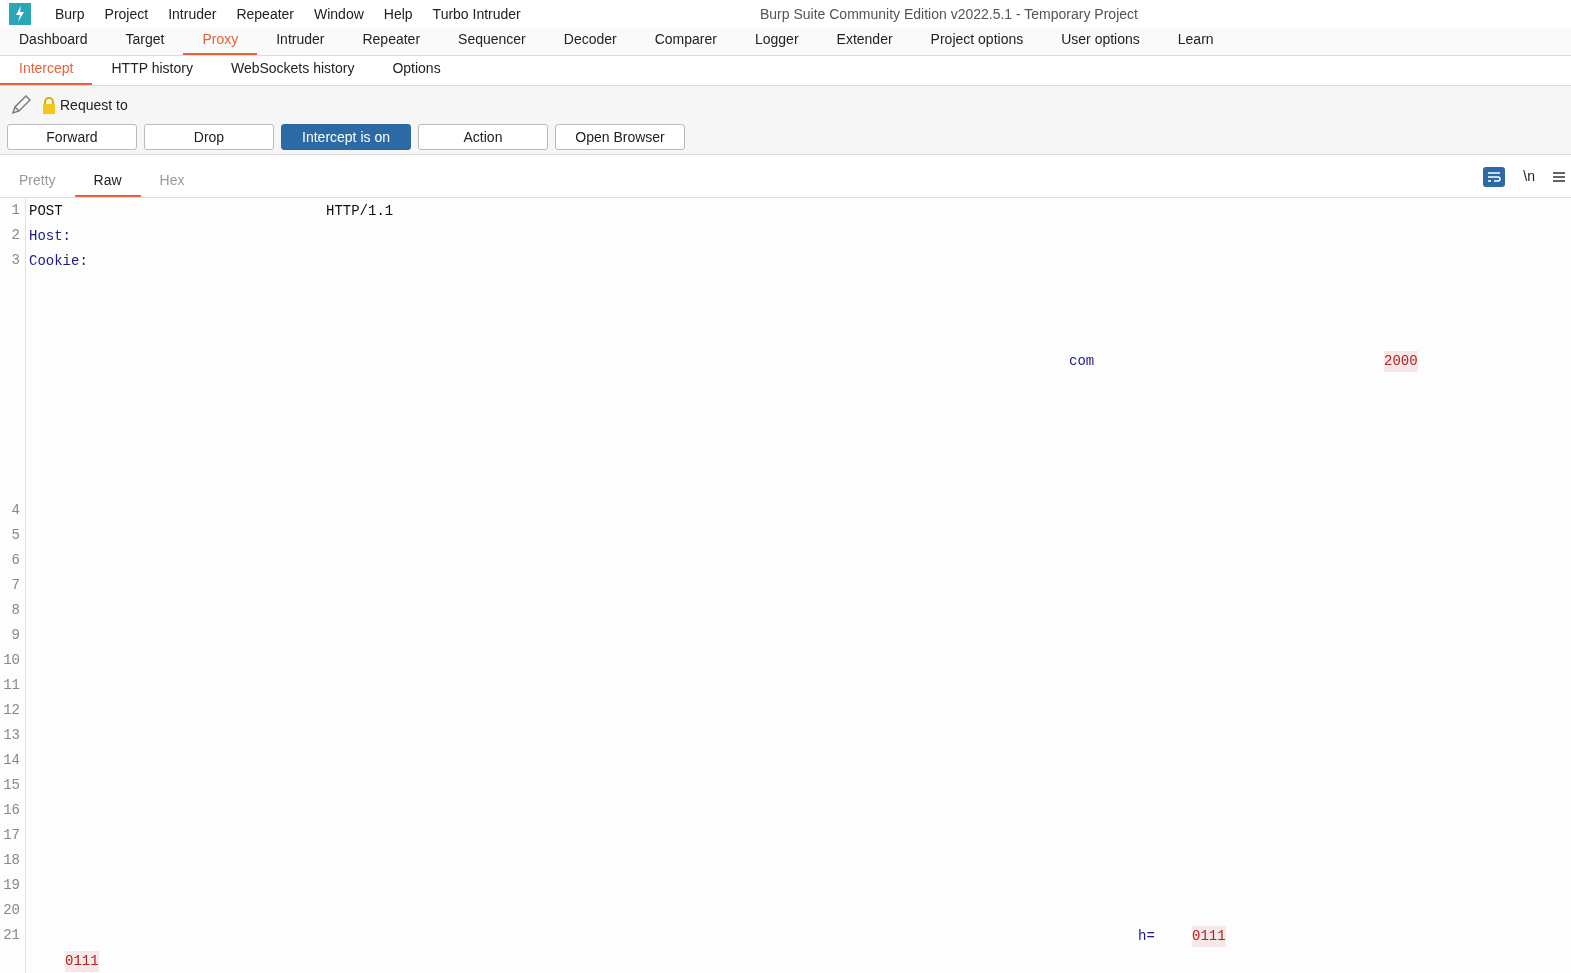  What do you see at coordinates (11, 910) in the screenshot?
I see `line-number: 20` at bounding box center [11, 910].